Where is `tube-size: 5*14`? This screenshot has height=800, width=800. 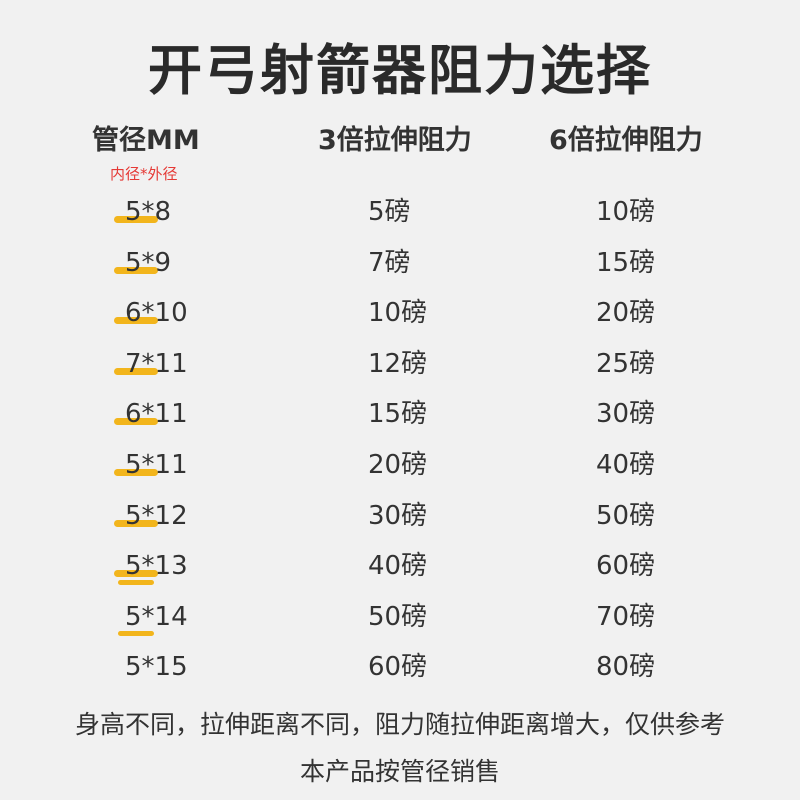
tube-size: 5*14 is located at coordinates (156, 616).